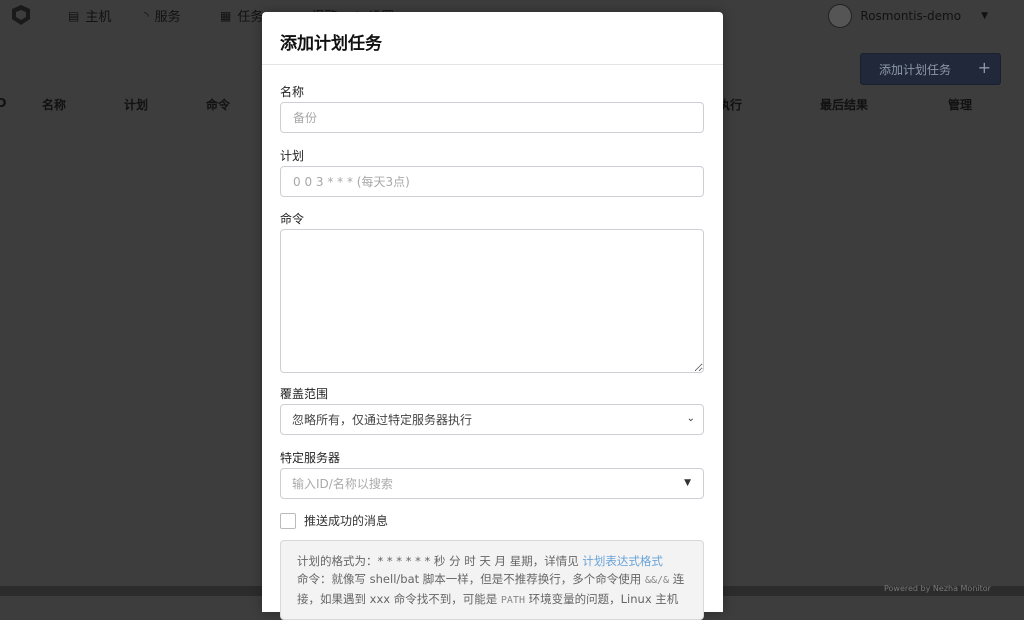  What do you see at coordinates (74, 15) in the screenshot?
I see `server-icon: ▤` at bounding box center [74, 15].